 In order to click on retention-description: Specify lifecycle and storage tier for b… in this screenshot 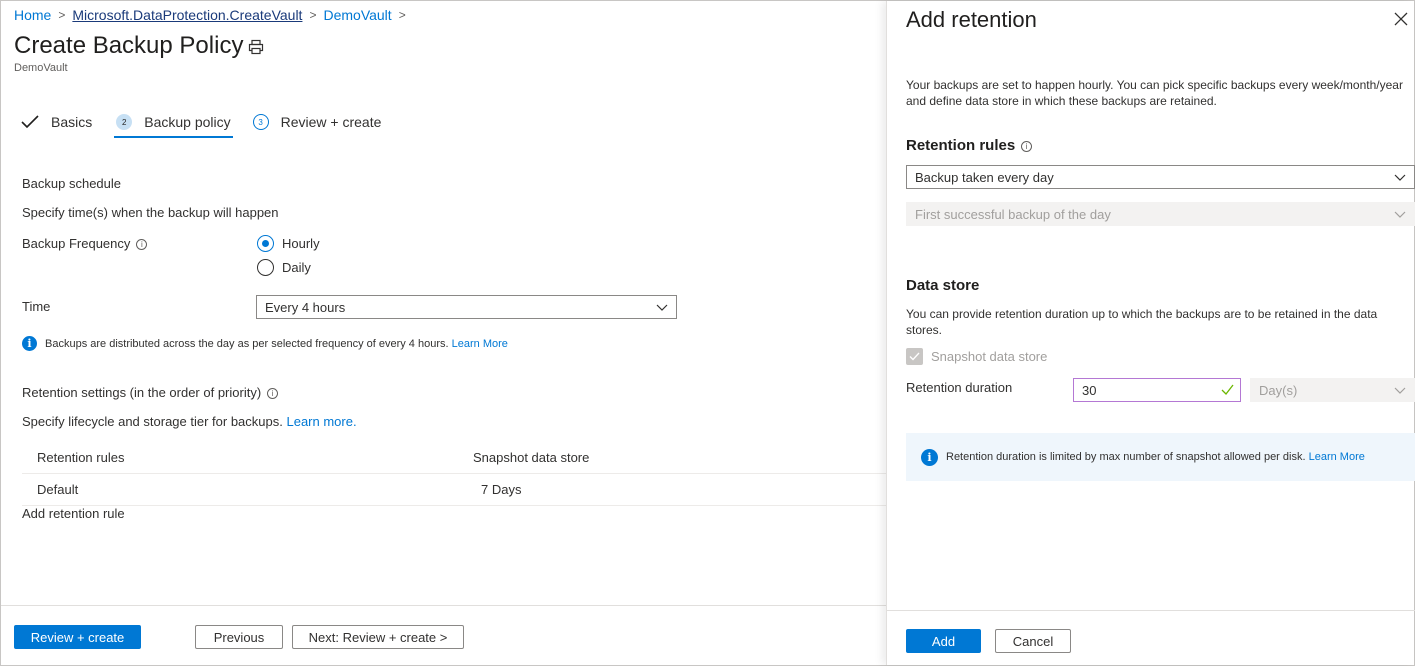, I will do `click(189, 421)`.